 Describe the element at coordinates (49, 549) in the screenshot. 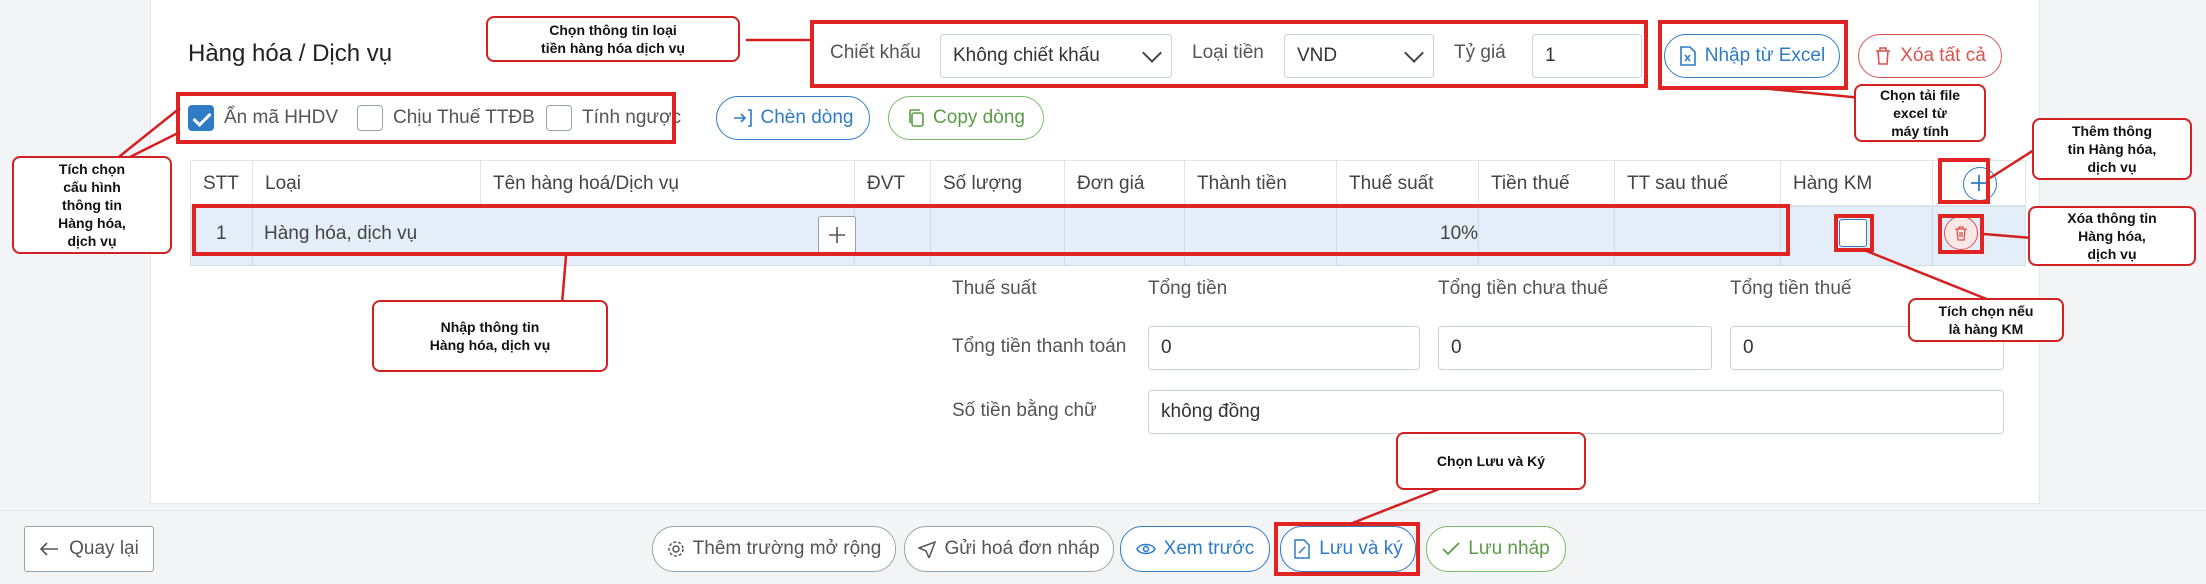

I see `arrow-left-icon` at that location.